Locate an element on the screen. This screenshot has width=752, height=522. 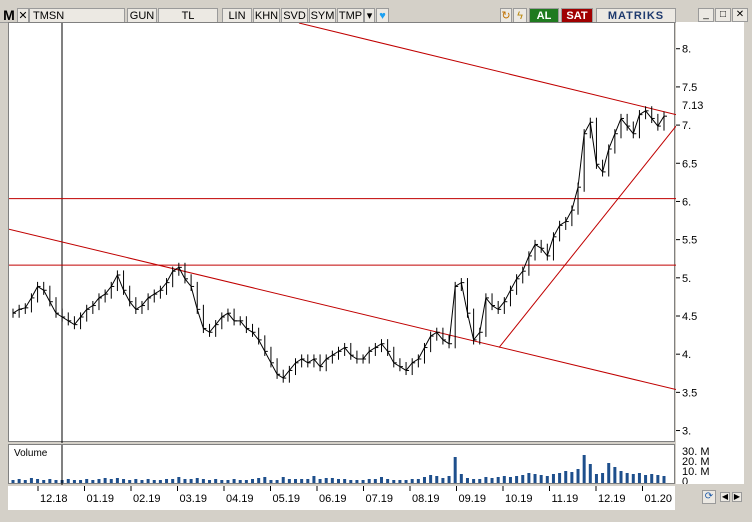
svd-button: SVD is located at coordinates (294, 15).